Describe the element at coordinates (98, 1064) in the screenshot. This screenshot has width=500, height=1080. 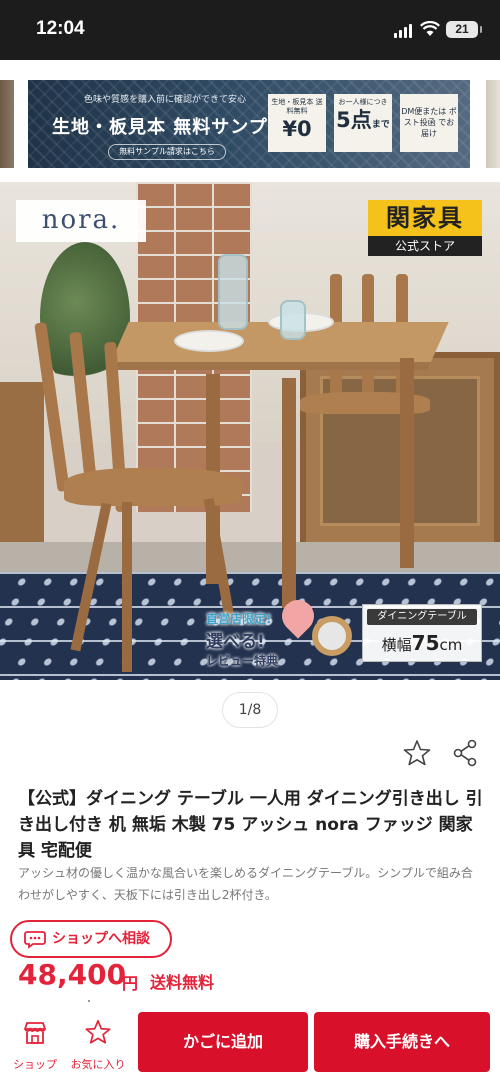
I see `favorite-nav-label: お気に入り` at that location.